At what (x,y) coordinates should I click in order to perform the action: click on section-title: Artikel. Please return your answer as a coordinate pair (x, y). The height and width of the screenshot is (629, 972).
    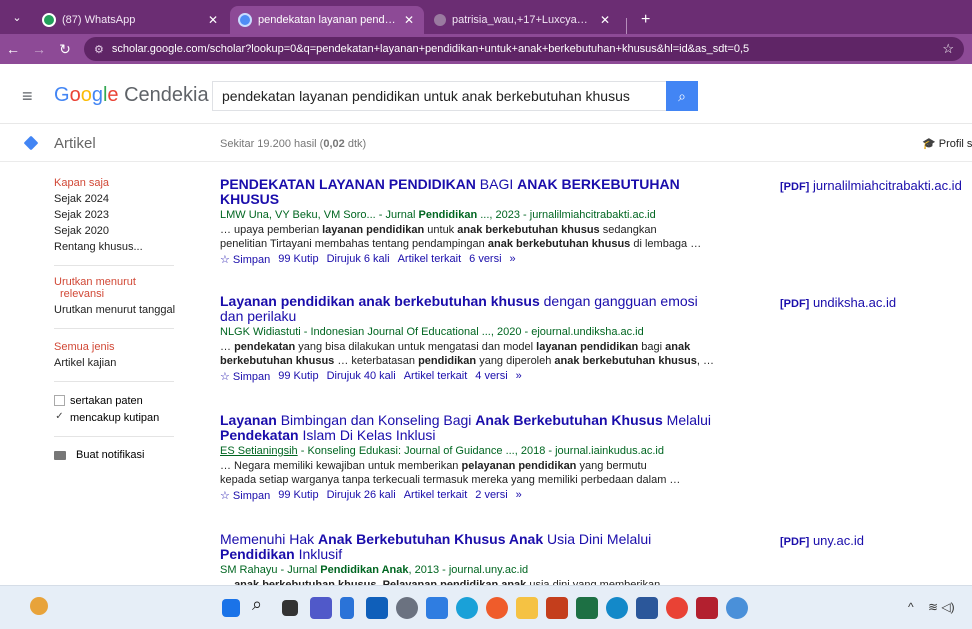
    Looking at the image, I should click on (75, 143).